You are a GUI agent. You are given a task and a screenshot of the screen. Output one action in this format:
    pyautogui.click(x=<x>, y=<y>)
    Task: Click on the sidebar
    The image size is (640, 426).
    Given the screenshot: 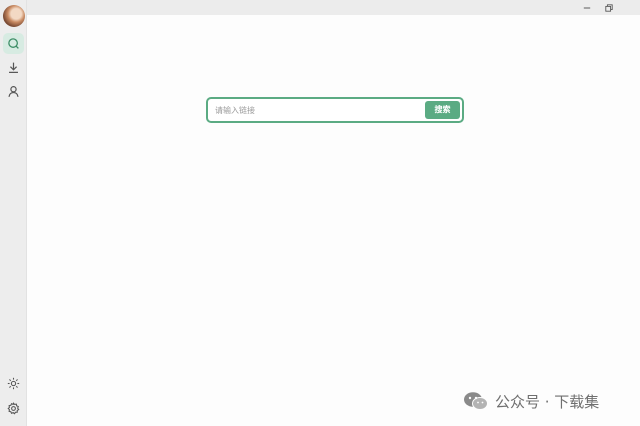 What is the action you would take?
    pyautogui.click(x=13, y=213)
    